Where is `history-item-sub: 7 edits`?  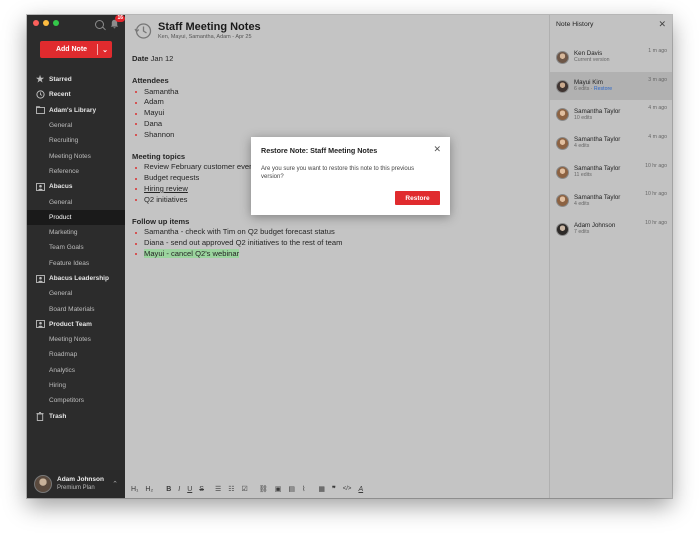
history-item-sub: 7 edits is located at coordinates (582, 232).